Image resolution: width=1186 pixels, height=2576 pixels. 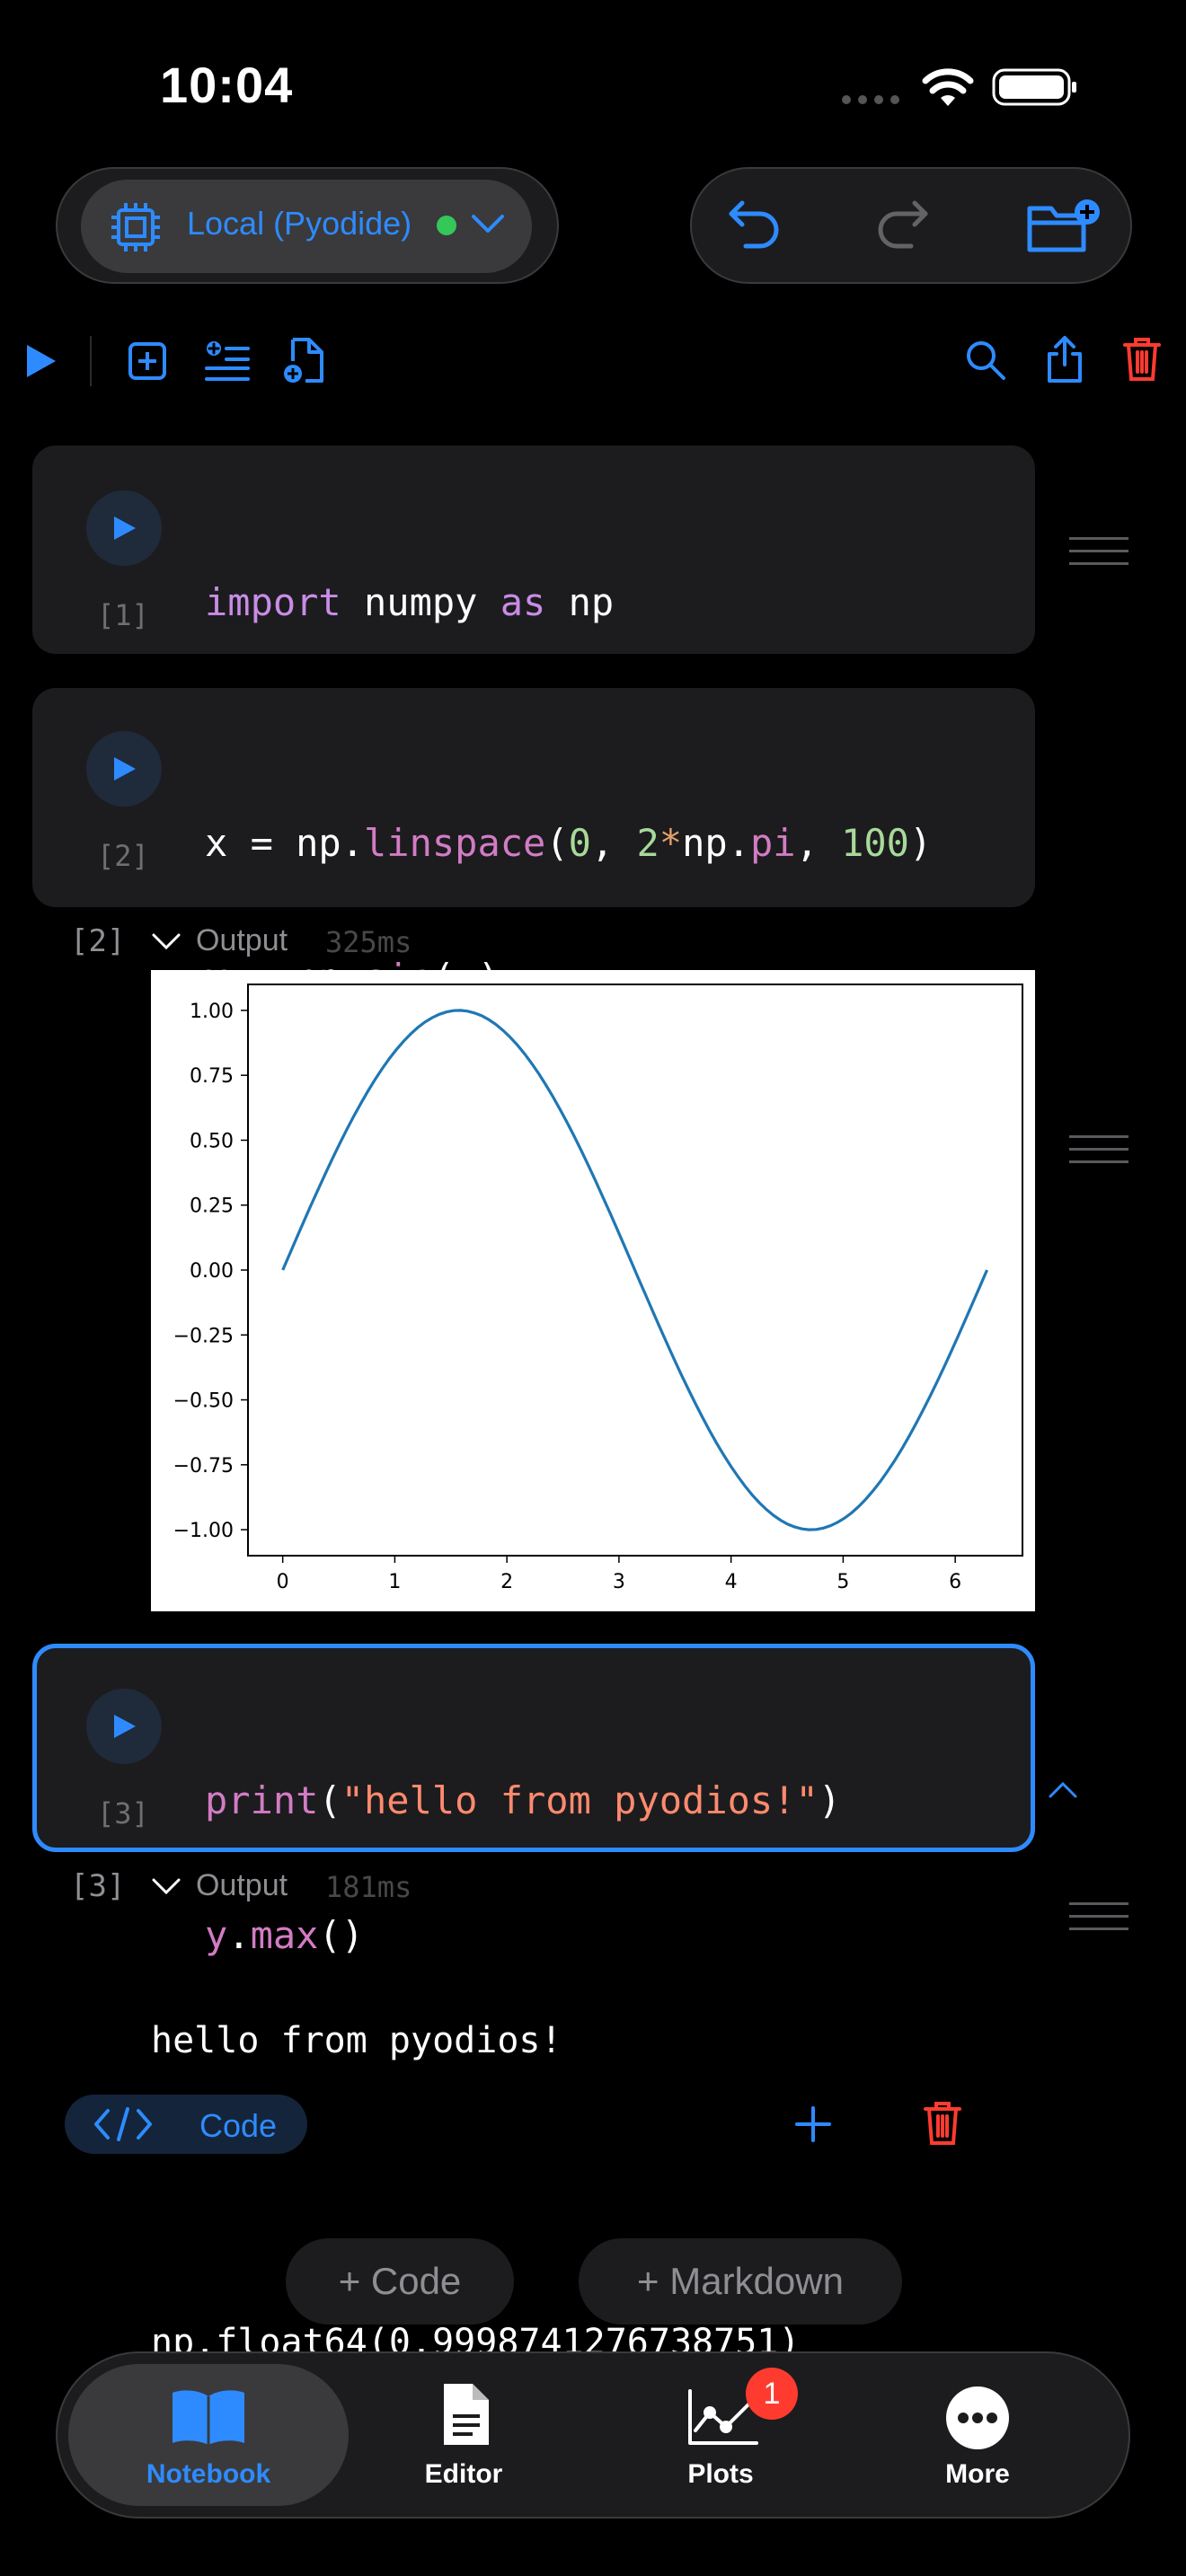 What do you see at coordinates (870, 98) in the screenshot?
I see `cellular-signal-icon` at bounding box center [870, 98].